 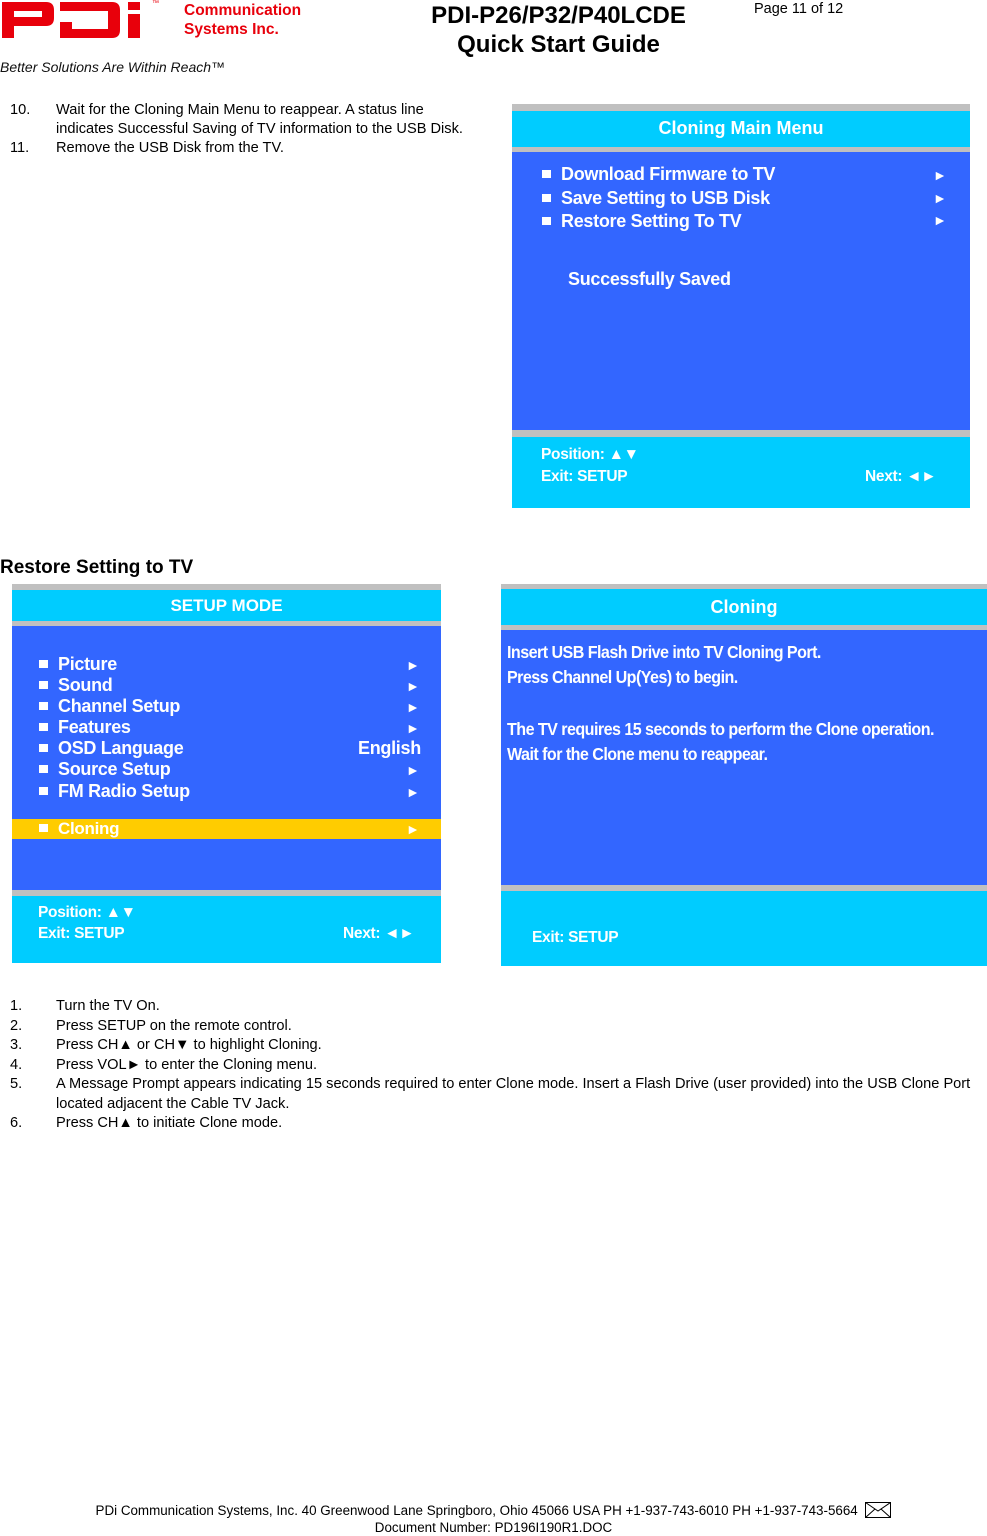 I want to click on prompt-line: Wait for the Clone menu to reappear., so click(x=637, y=754).